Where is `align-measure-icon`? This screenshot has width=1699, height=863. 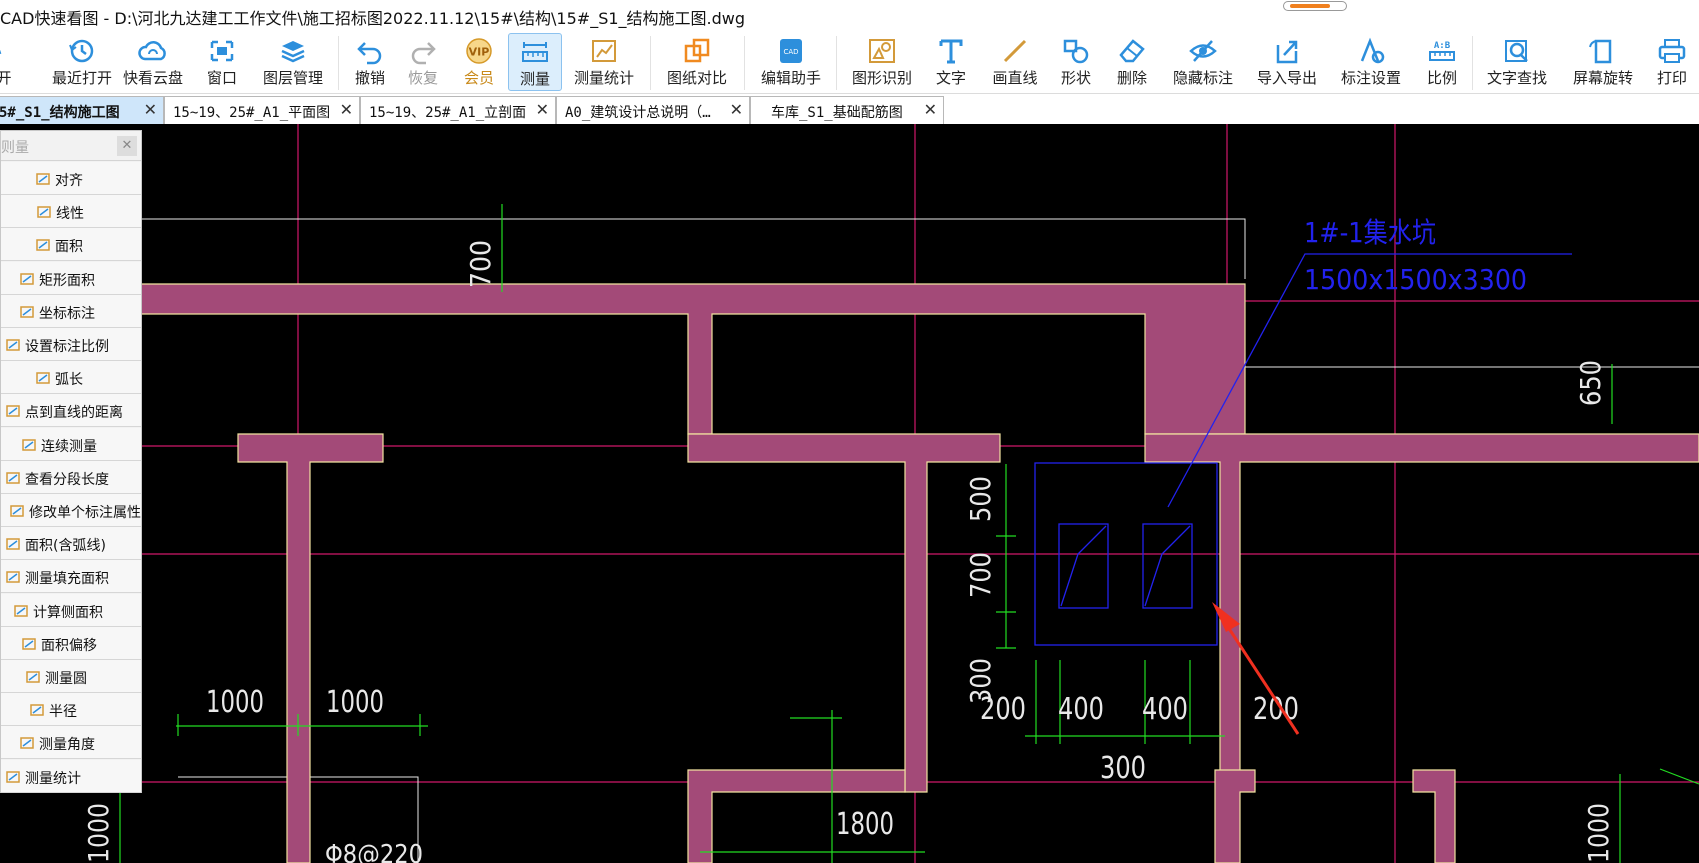 align-measure-icon is located at coordinates (43, 179).